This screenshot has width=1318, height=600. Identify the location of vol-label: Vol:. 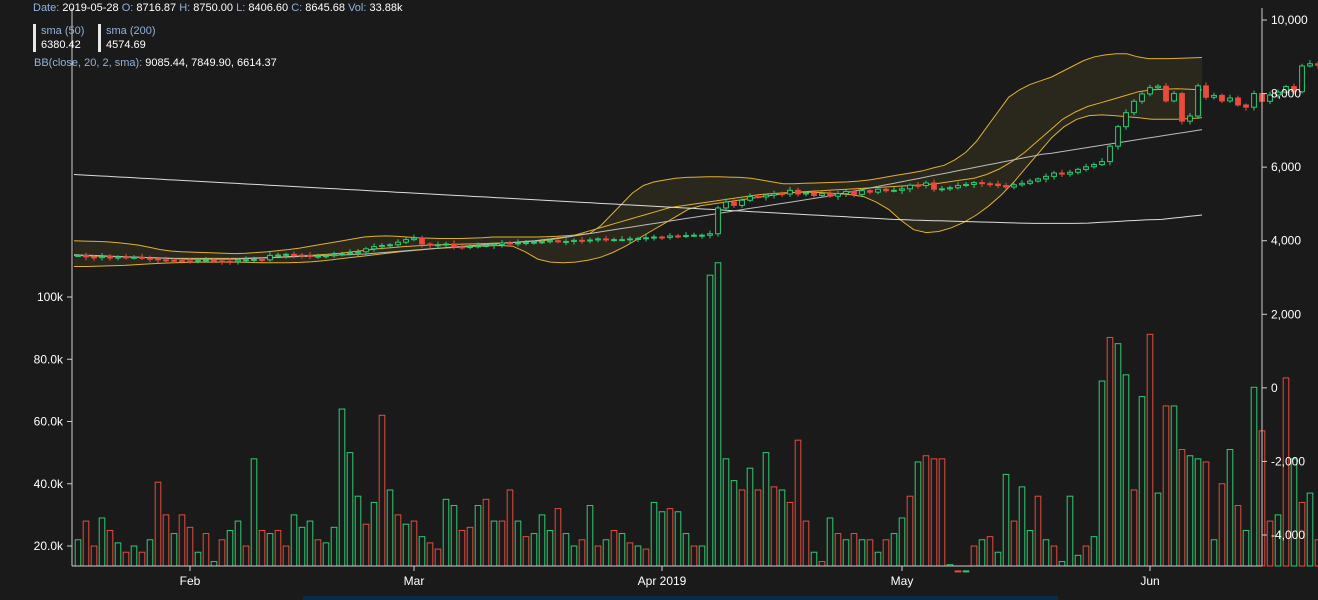
(357, 8).